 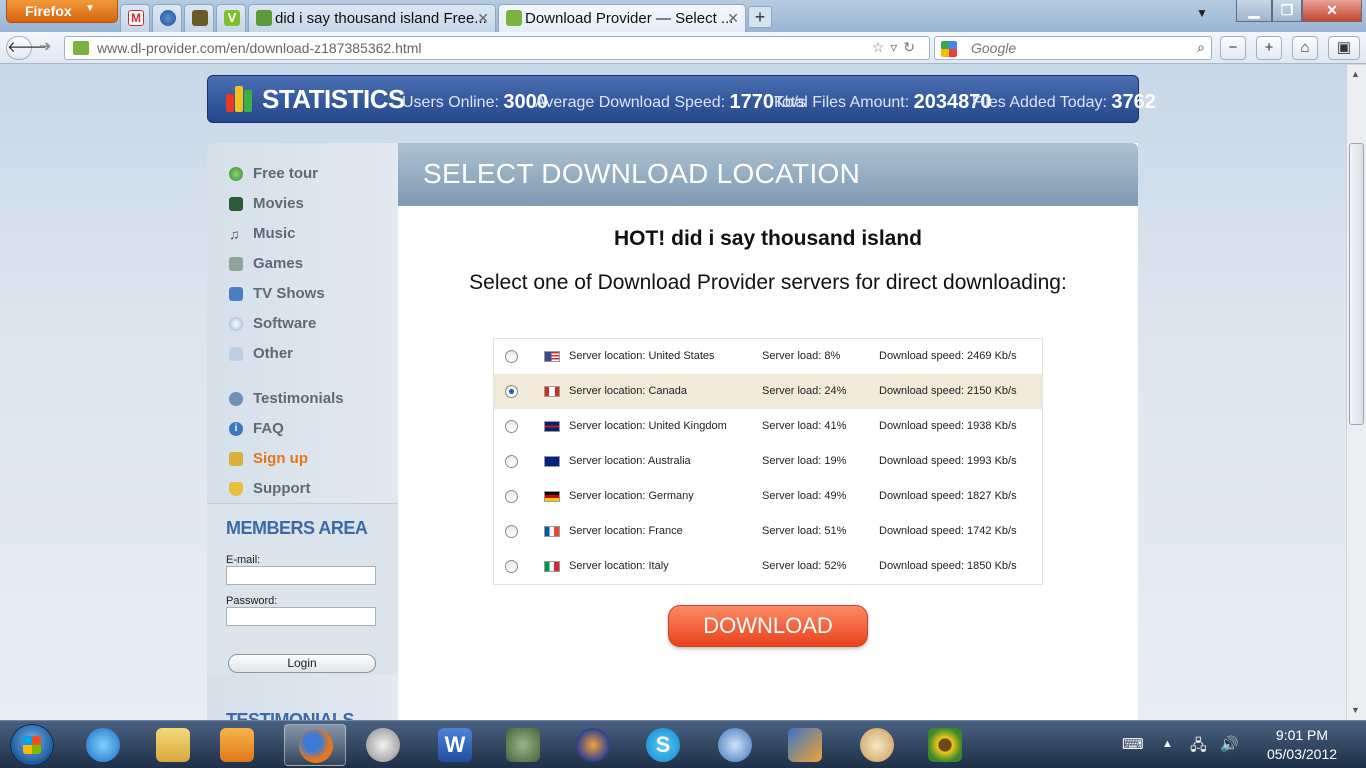 I want to click on stat-value: 3762, so click(x=1133, y=102).